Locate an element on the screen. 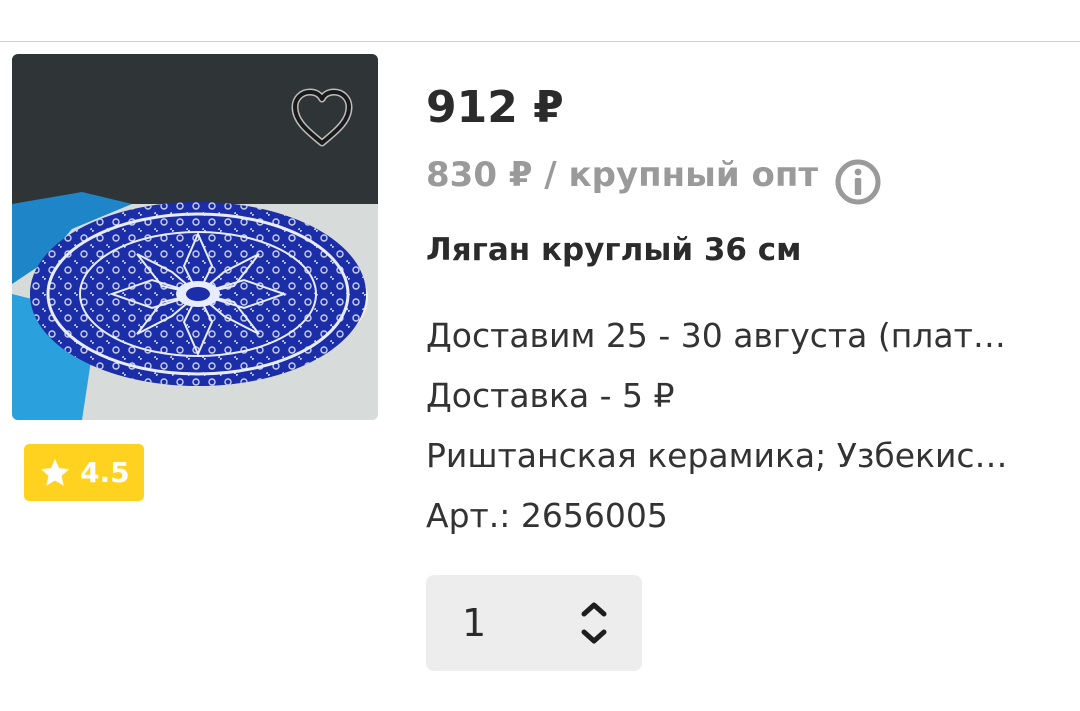 The width and height of the screenshot is (1080, 711). favorite-button is located at coordinates (322, 118).